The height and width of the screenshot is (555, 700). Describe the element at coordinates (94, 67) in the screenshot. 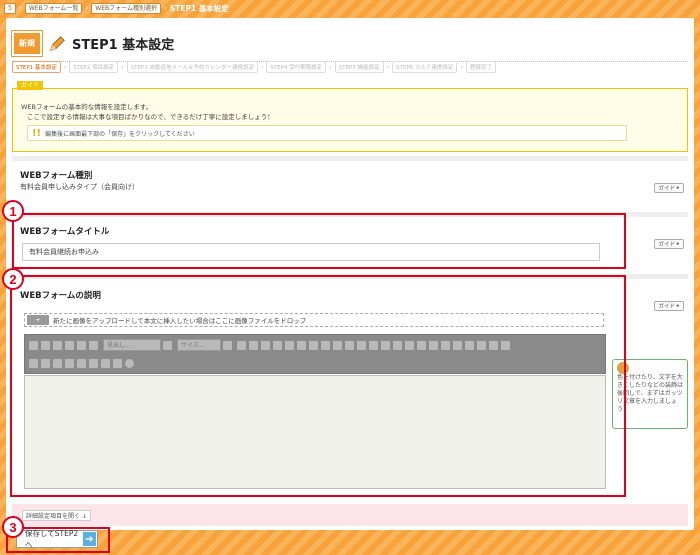

I see `step-2: STEP2 項目設定` at that location.